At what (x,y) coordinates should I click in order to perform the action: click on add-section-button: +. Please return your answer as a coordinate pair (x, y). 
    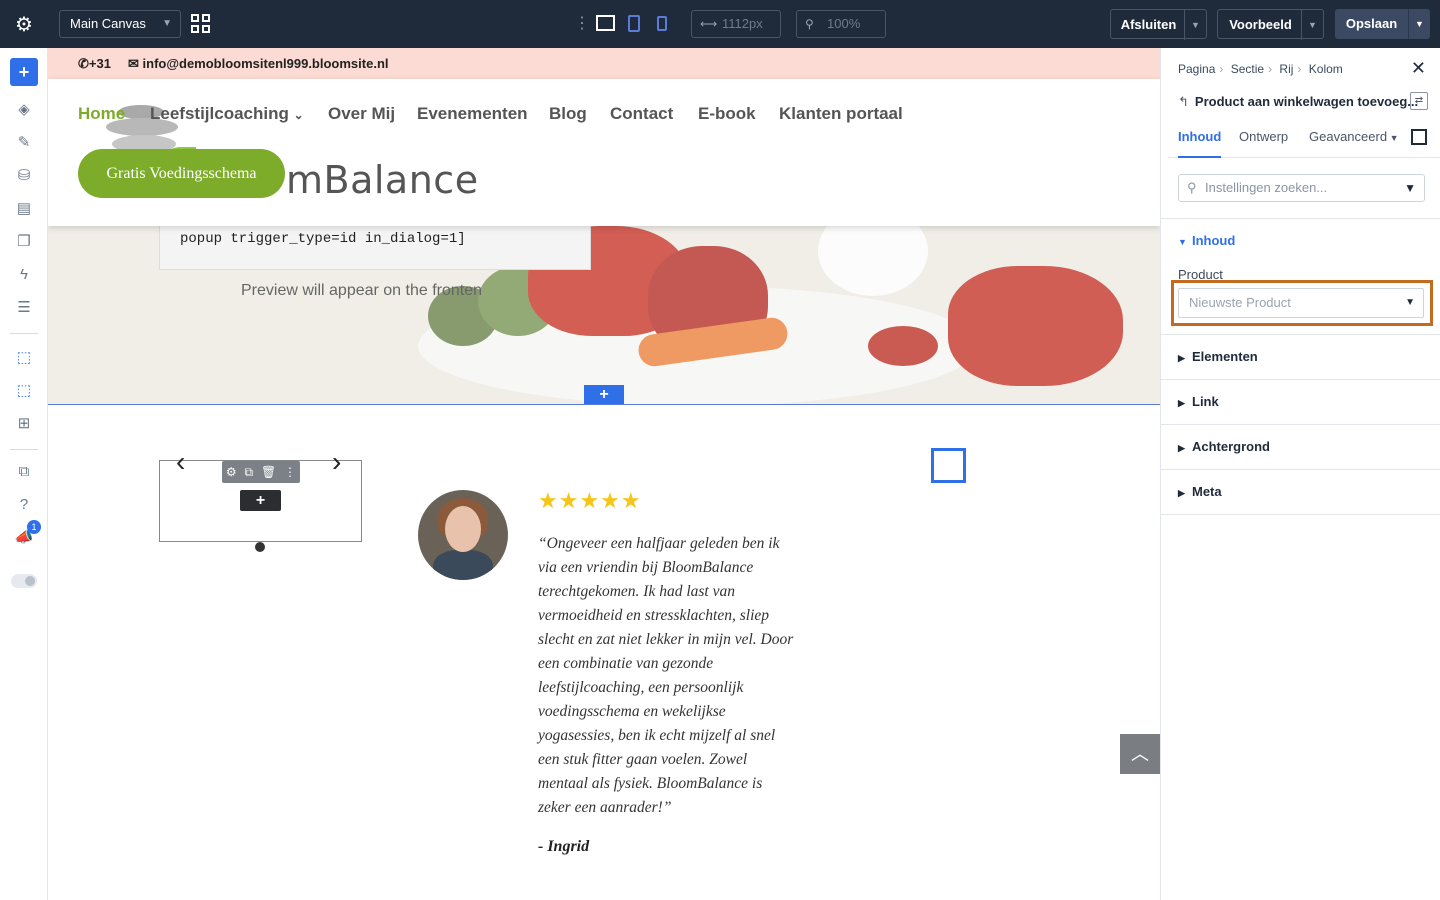
    Looking at the image, I should click on (604, 394).